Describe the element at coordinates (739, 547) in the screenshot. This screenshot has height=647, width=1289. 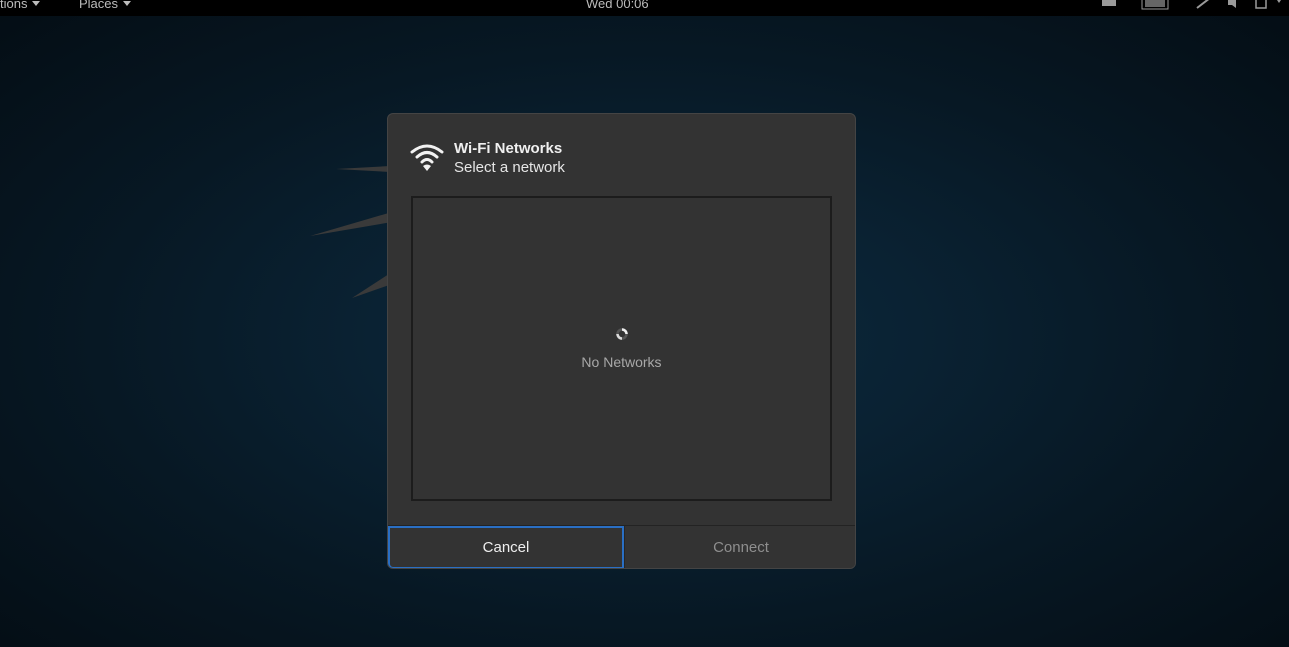
I see `connect-button: Connect` at that location.